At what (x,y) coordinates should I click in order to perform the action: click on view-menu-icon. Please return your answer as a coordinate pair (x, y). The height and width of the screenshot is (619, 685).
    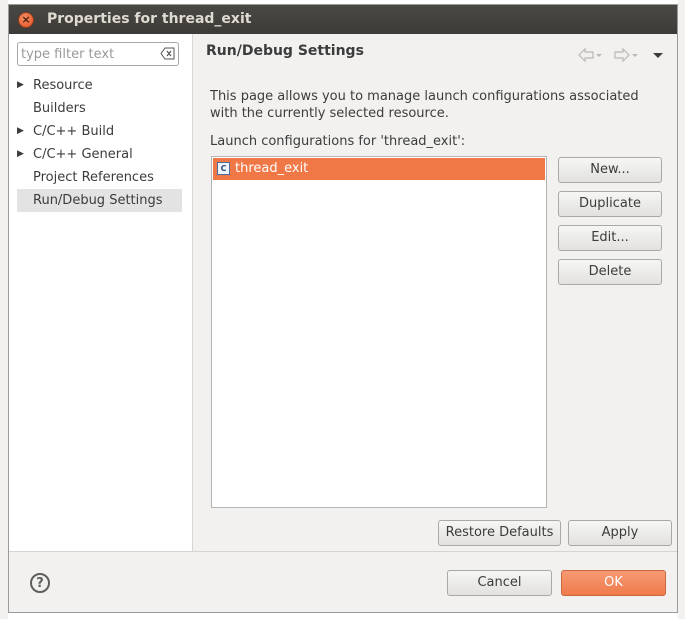
    Looking at the image, I should click on (658, 55).